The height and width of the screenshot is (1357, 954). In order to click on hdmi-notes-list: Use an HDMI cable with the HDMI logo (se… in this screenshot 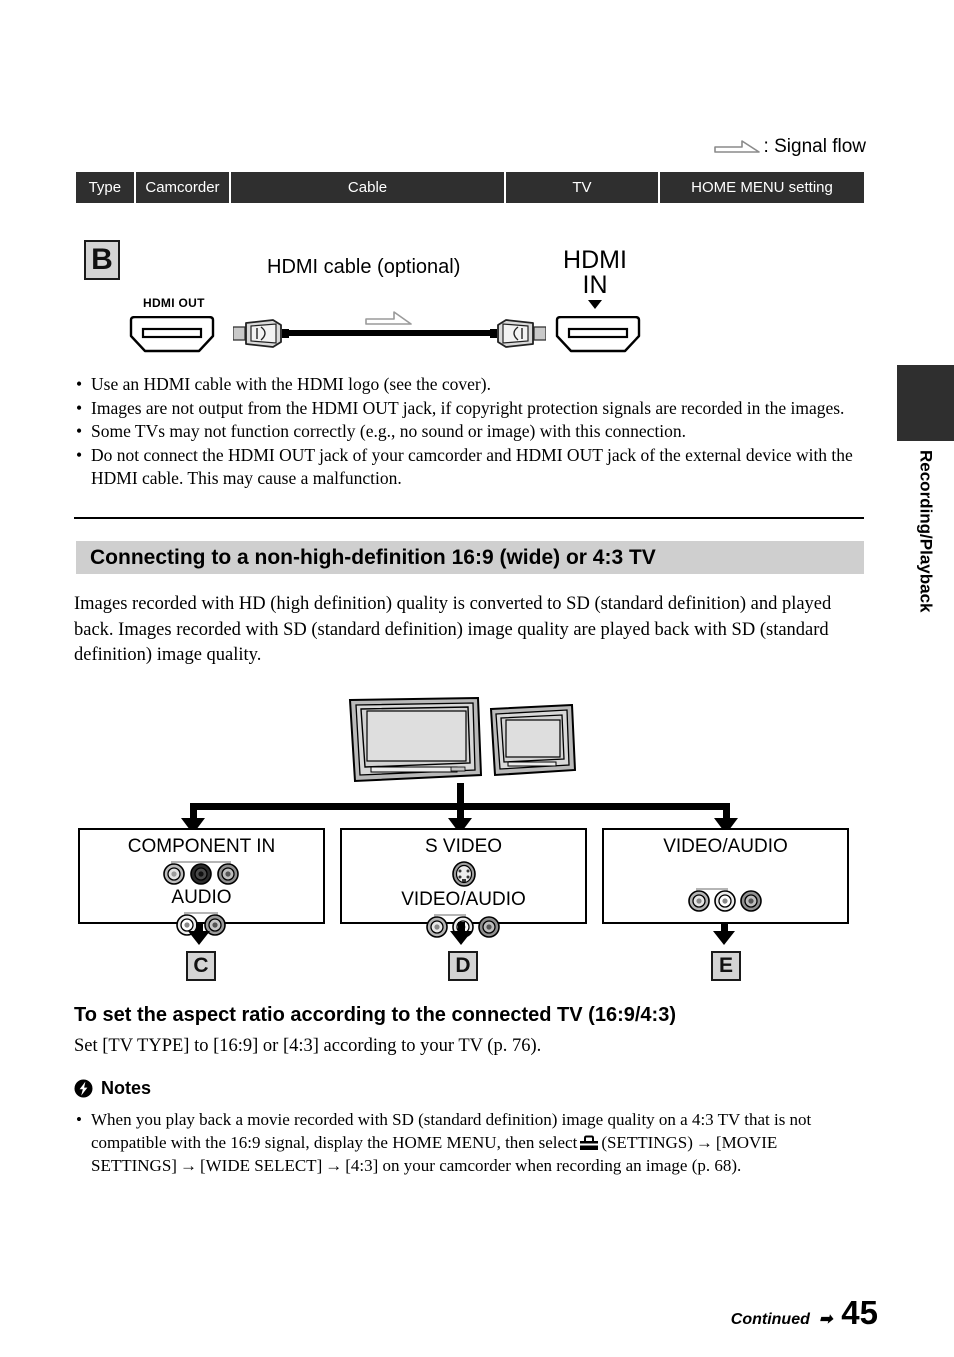, I will do `click(469, 432)`.